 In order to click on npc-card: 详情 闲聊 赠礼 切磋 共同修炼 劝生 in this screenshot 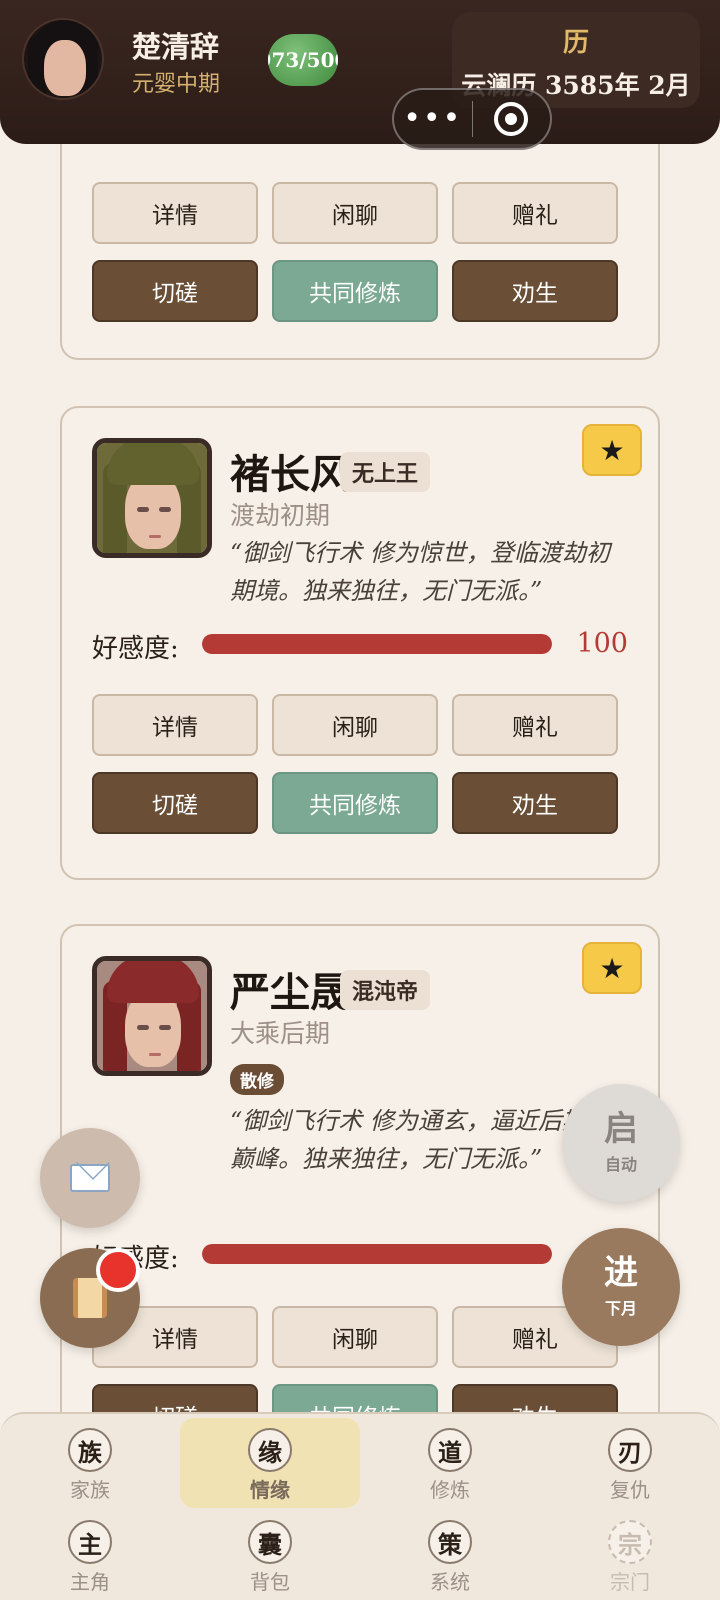, I will do `click(360, 235)`.